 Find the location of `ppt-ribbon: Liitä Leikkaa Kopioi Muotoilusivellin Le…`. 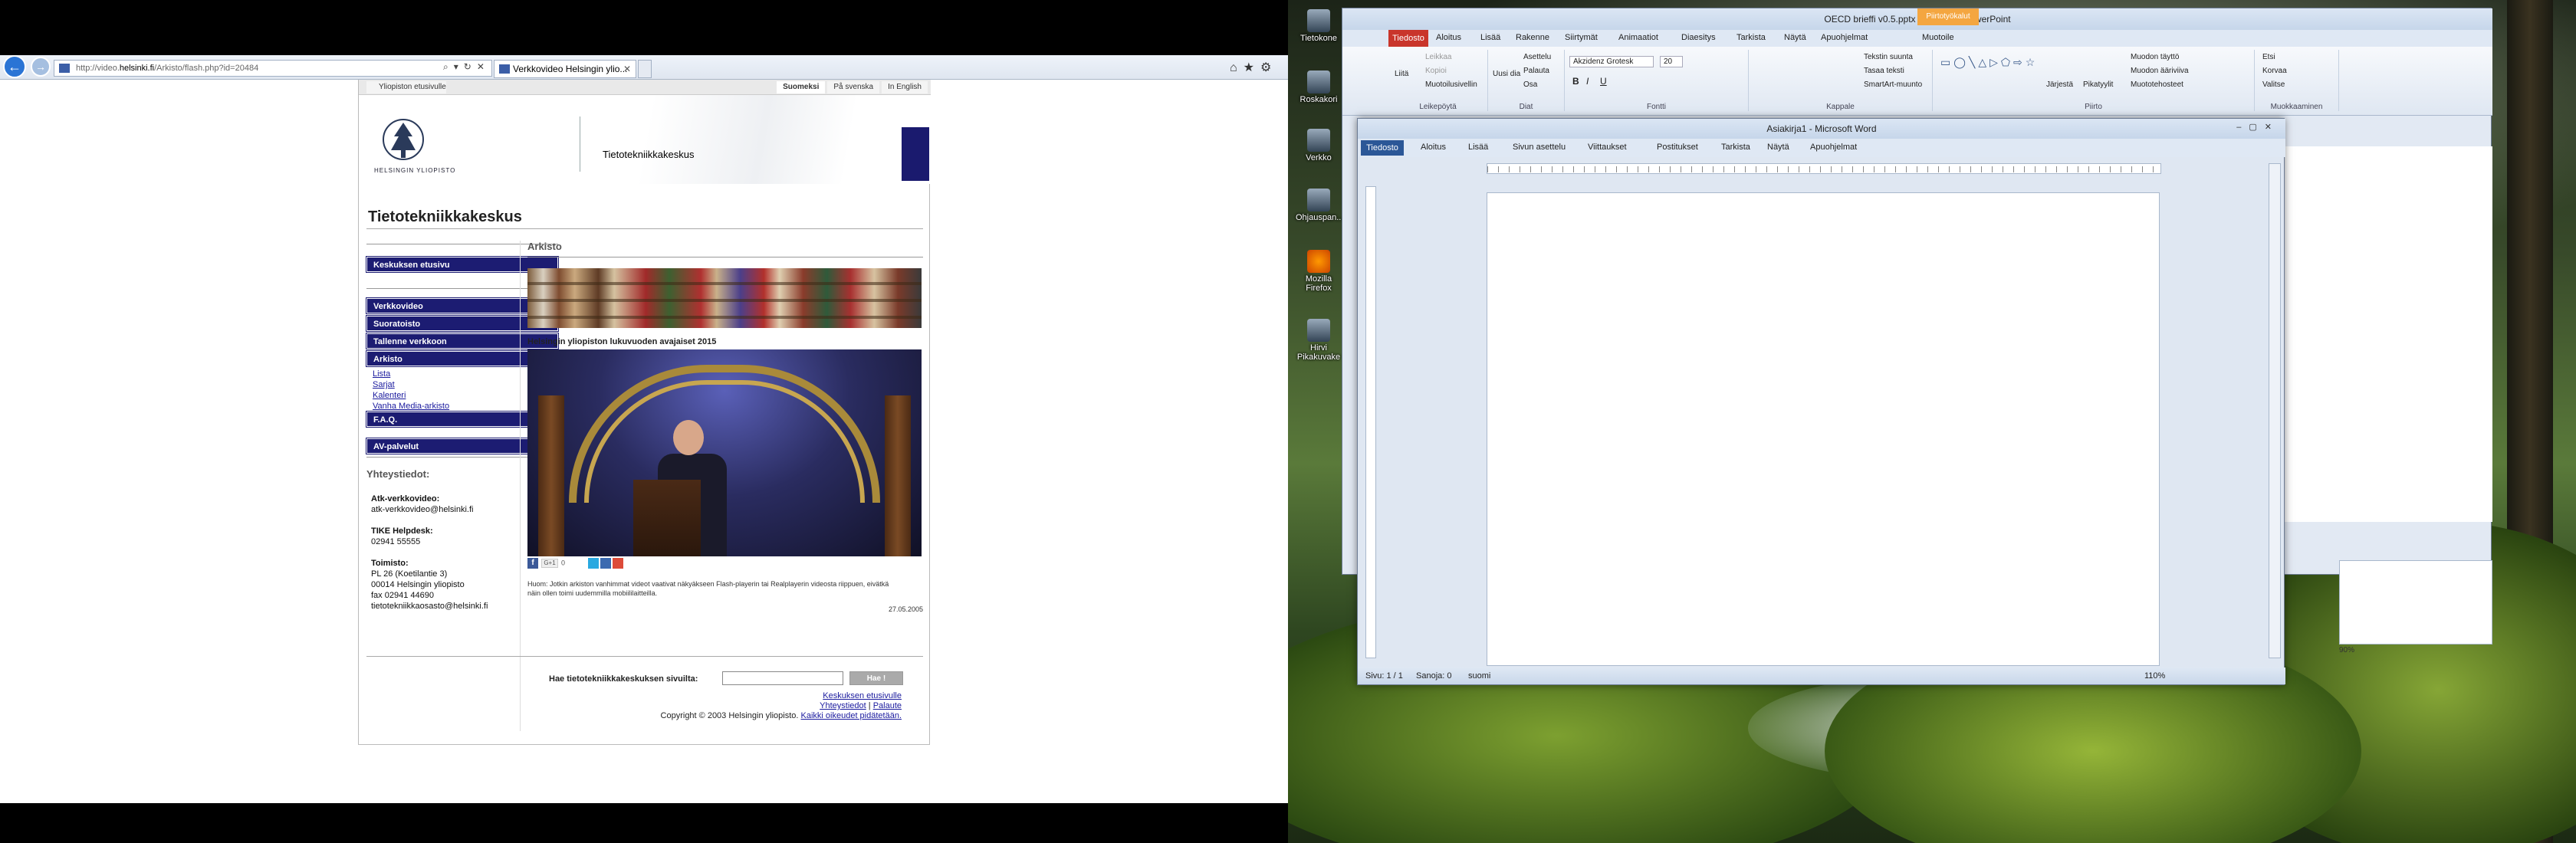

ppt-ribbon: Liitä Leikkaa Kopioi Muotoilusivellin Le… is located at coordinates (1917, 81).